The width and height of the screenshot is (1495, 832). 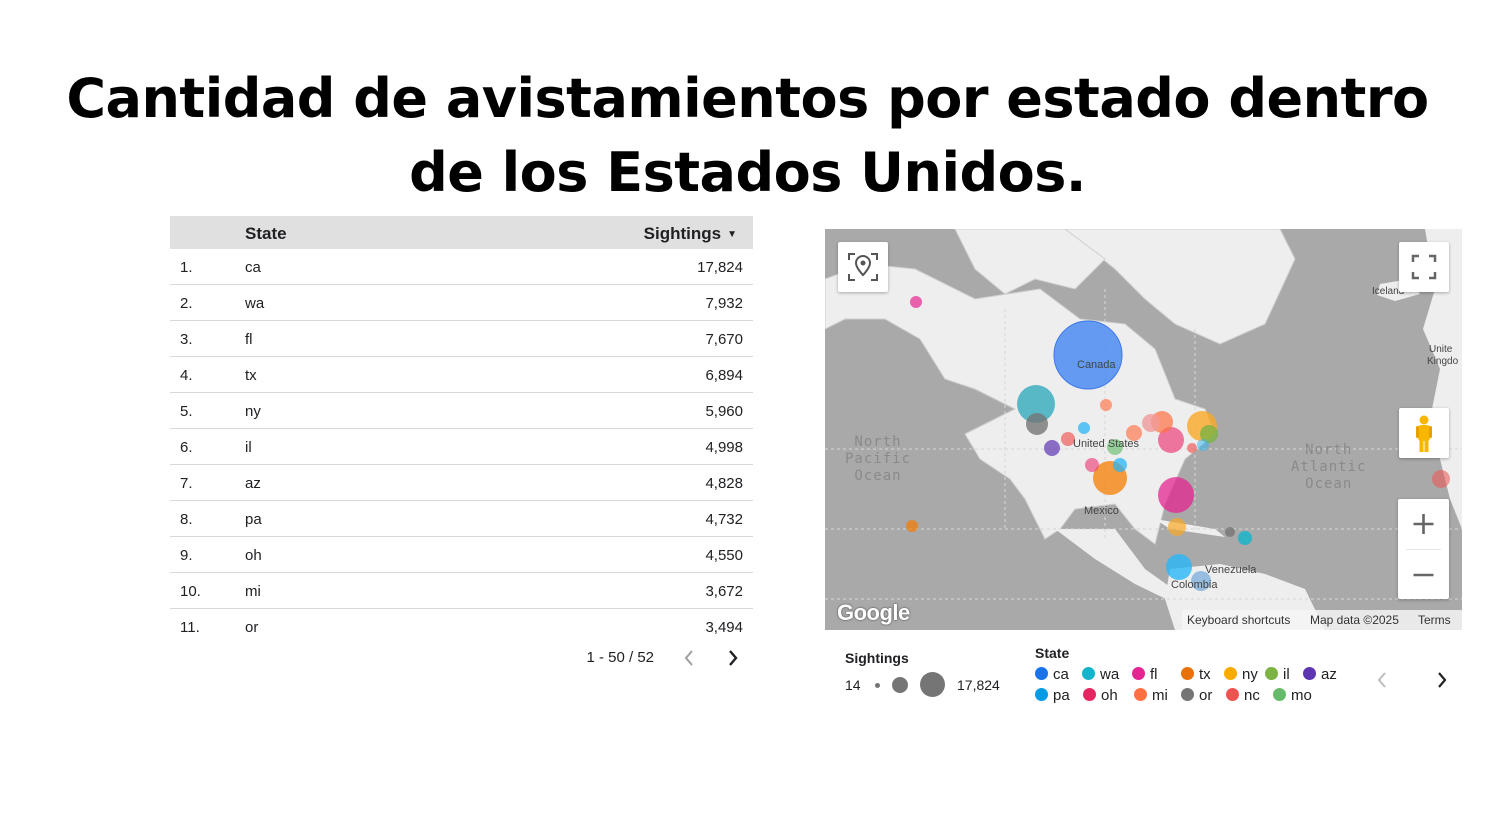 I want to click on legend-label: or, so click(x=1206, y=695).